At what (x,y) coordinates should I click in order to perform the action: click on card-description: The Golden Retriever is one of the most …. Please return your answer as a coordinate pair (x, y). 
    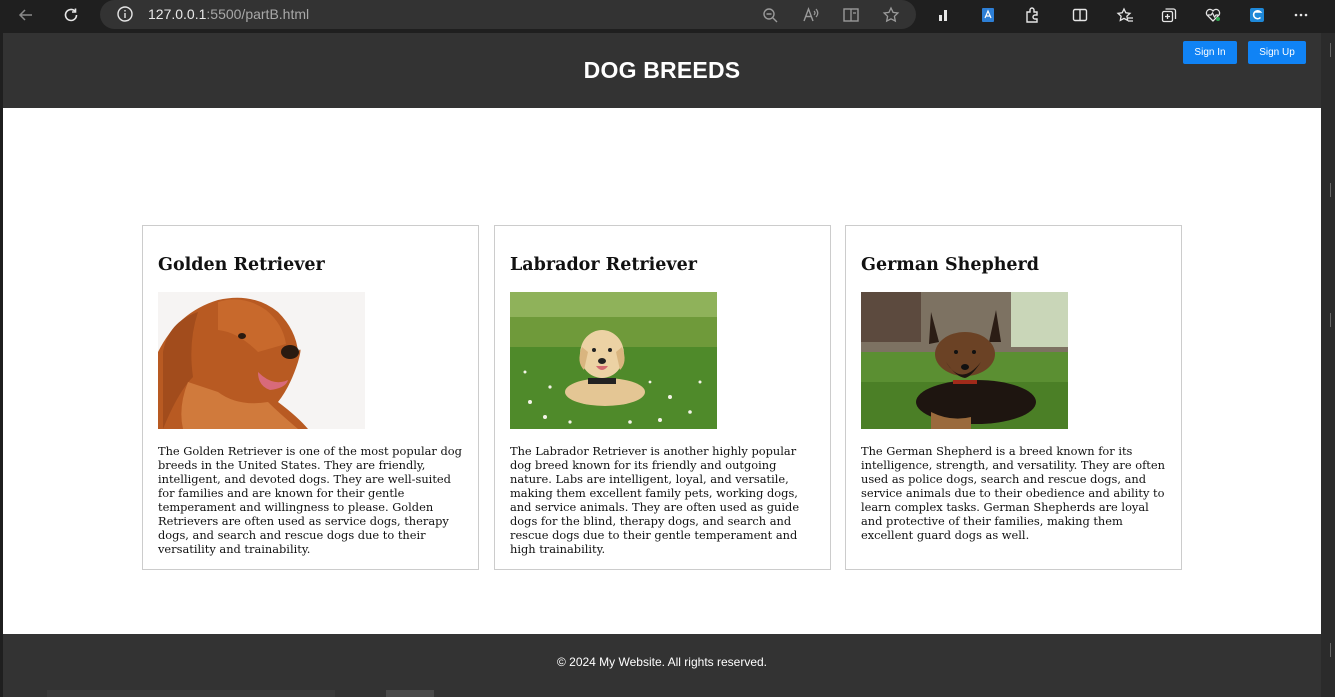
    Looking at the image, I should click on (310, 500).